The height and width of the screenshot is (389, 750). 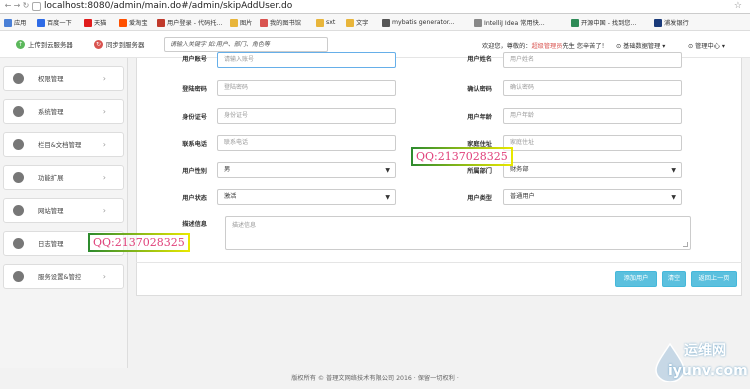 What do you see at coordinates (8, 6) in the screenshot?
I see `back-arrow-icon: ←` at bounding box center [8, 6].